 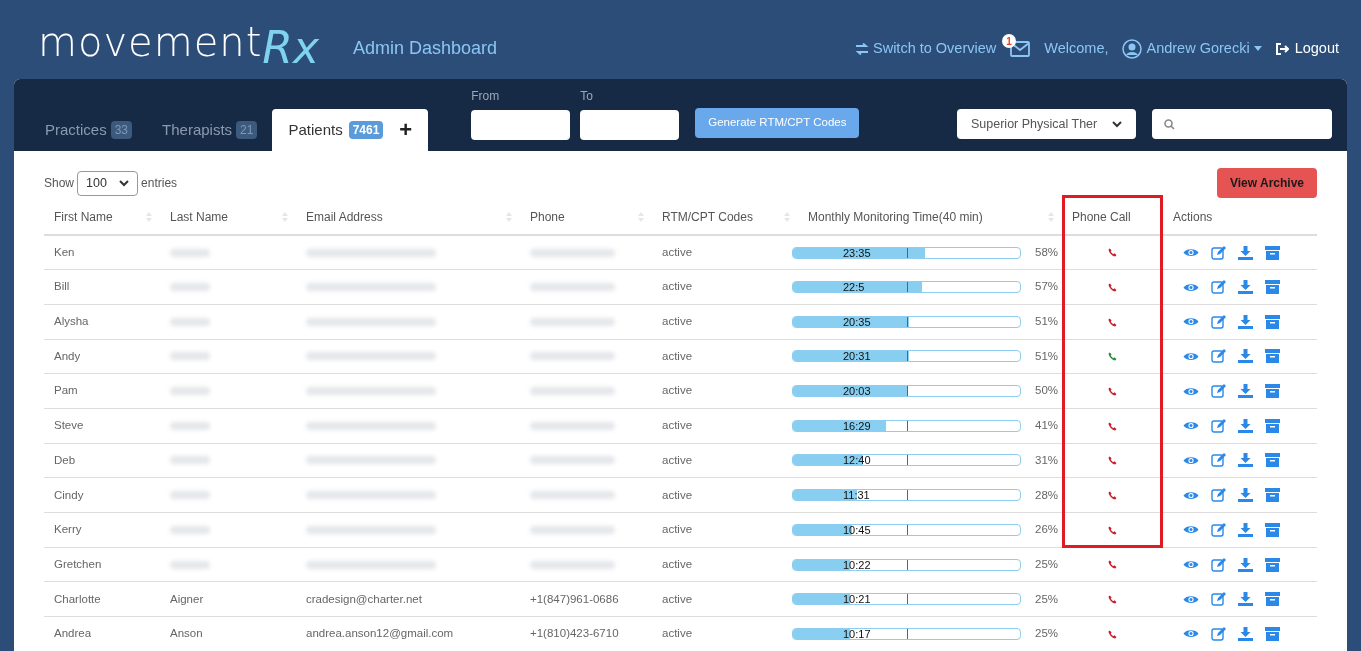 I want to click on practice-select: Superior Physical Ther, so click(x=1046, y=124).